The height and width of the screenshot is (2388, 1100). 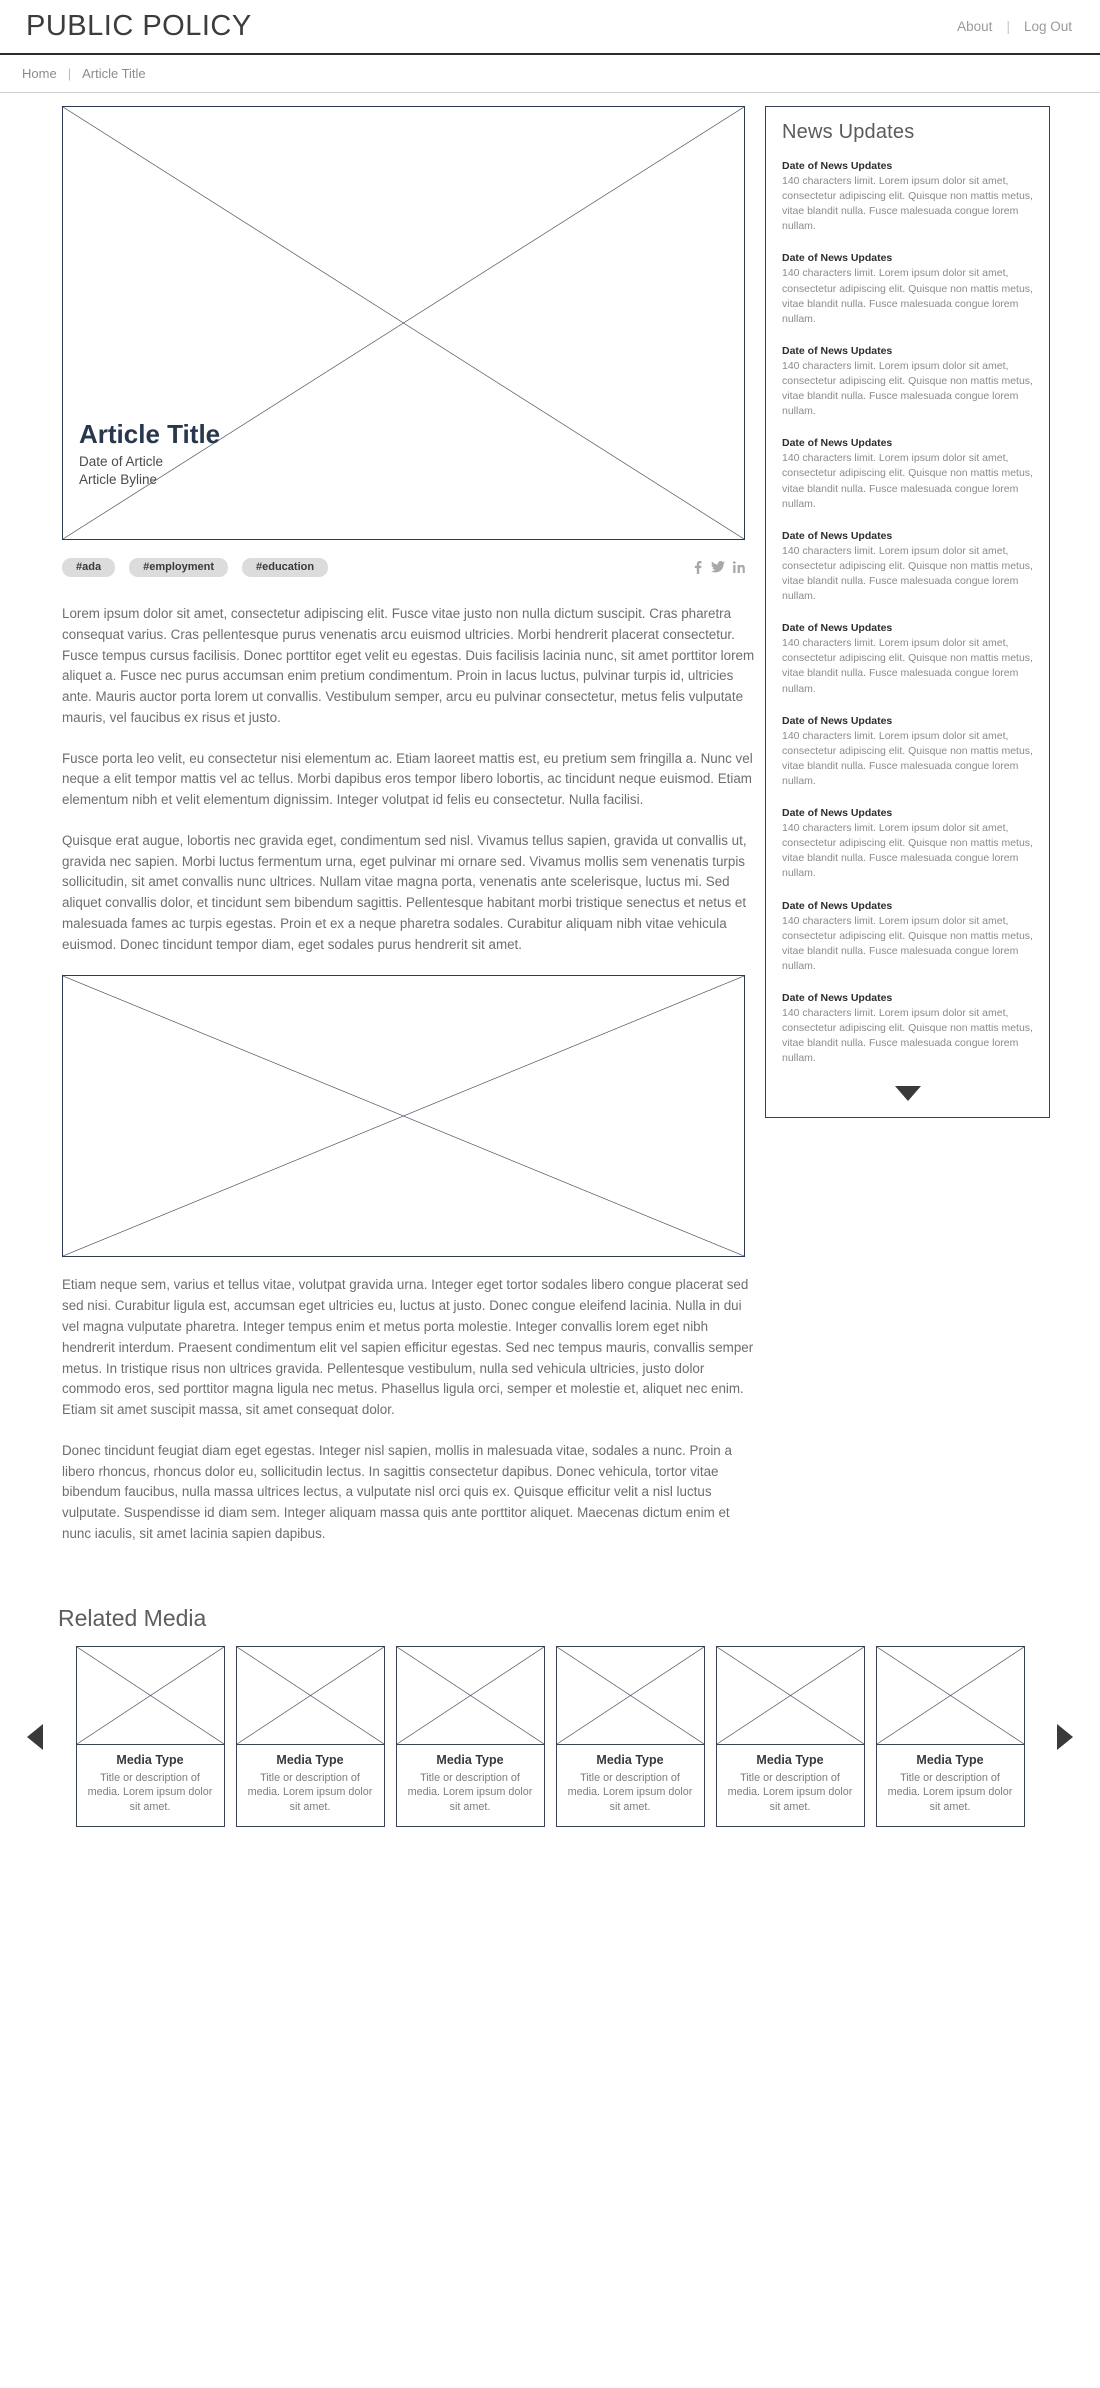 I want to click on related-media-heading: Related Media, so click(x=132, y=1617).